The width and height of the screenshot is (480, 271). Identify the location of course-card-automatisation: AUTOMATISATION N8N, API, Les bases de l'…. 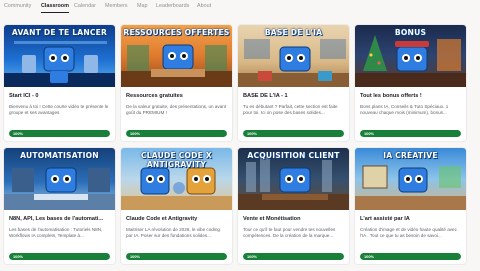
(59, 206).